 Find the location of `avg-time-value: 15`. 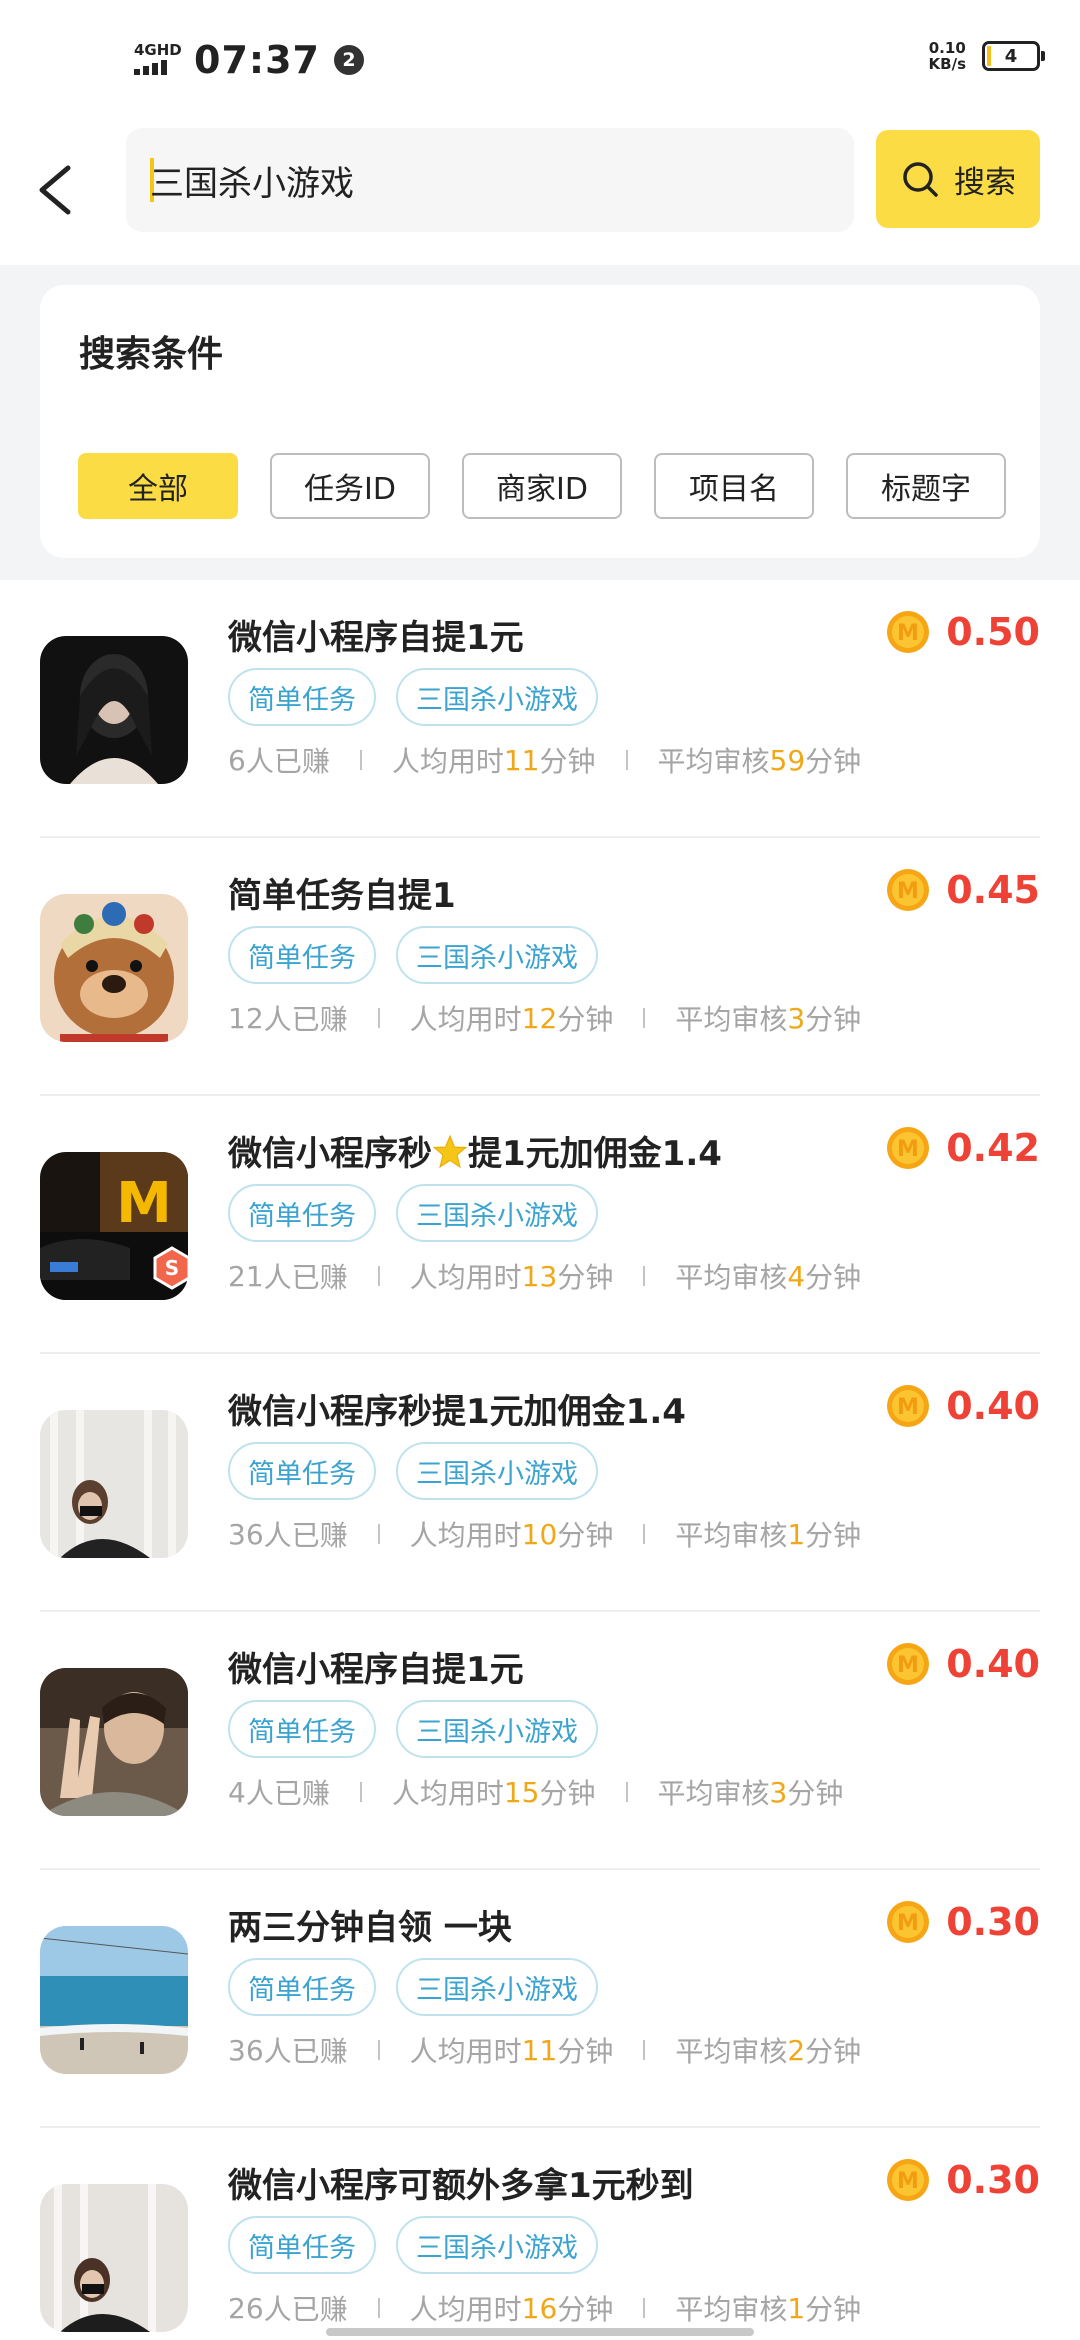

avg-time-value: 15 is located at coordinates (521, 1792).